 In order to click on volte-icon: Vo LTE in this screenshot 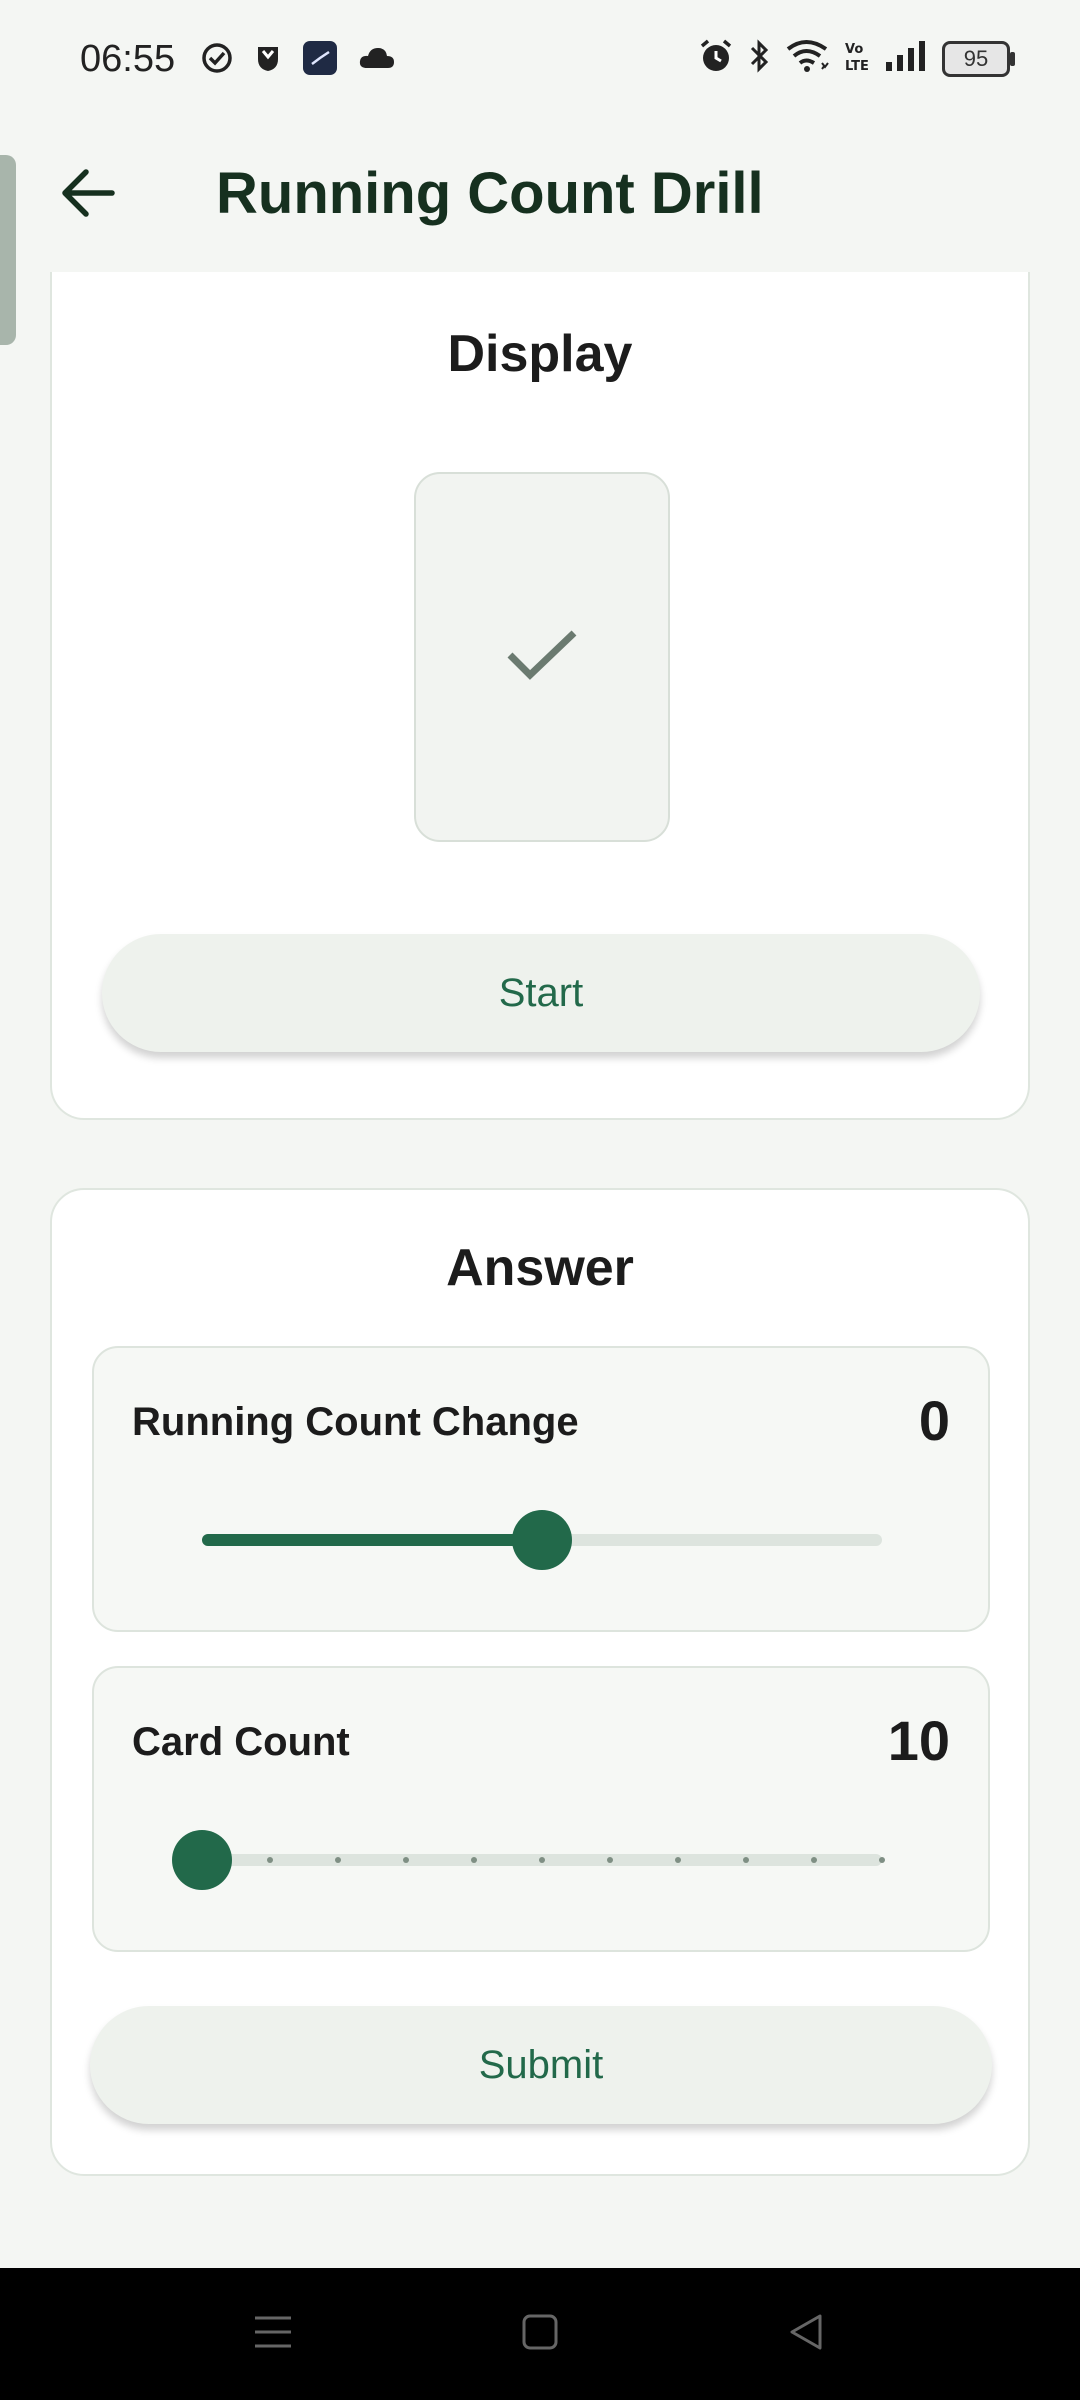, I will do `click(857, 58)`.